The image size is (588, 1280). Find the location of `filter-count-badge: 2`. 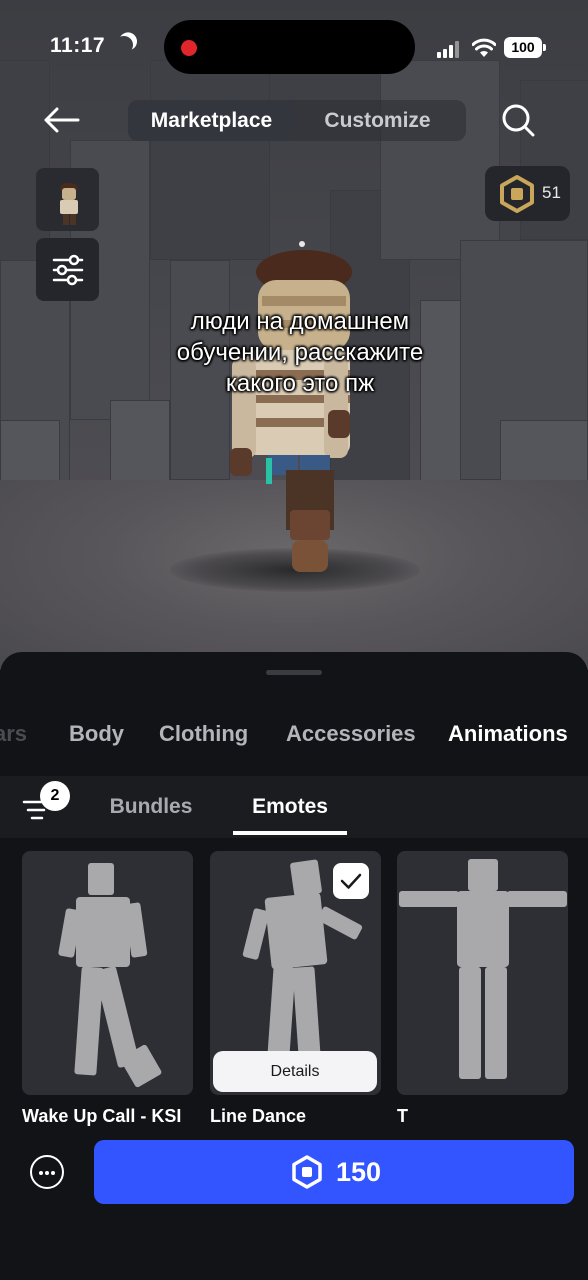

filter-count-badge: 2 is located at coordinates (55, 796).